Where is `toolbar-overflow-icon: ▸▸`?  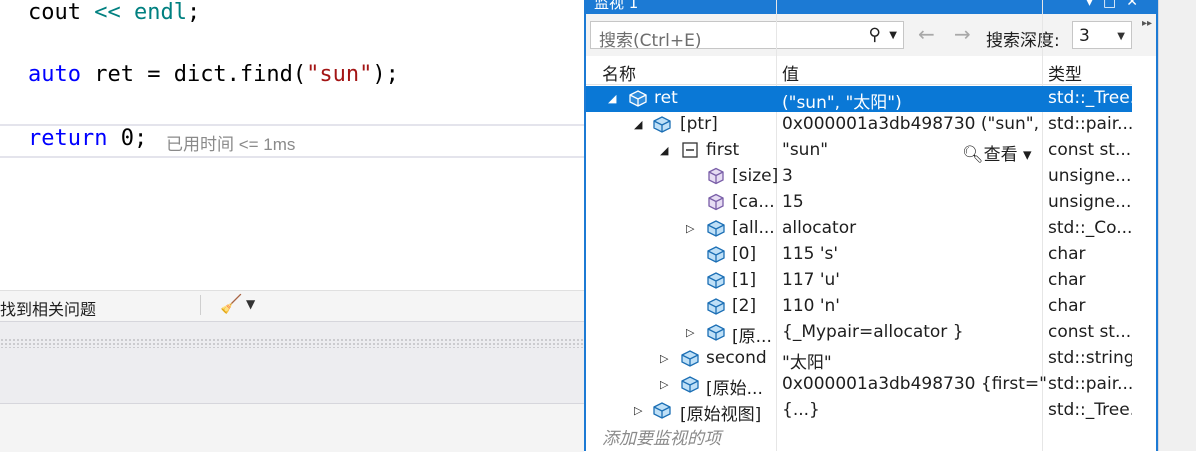
toolbar-overflow-icon: ▸▸ is located at coordinates (1147, 23).